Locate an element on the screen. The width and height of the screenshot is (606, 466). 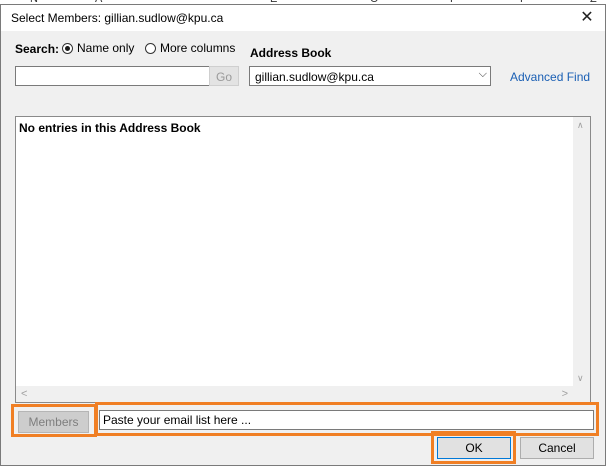
dialog-title: Select Members: gillian.sudlow@kpu.ca is located at coordinates (117, 18).